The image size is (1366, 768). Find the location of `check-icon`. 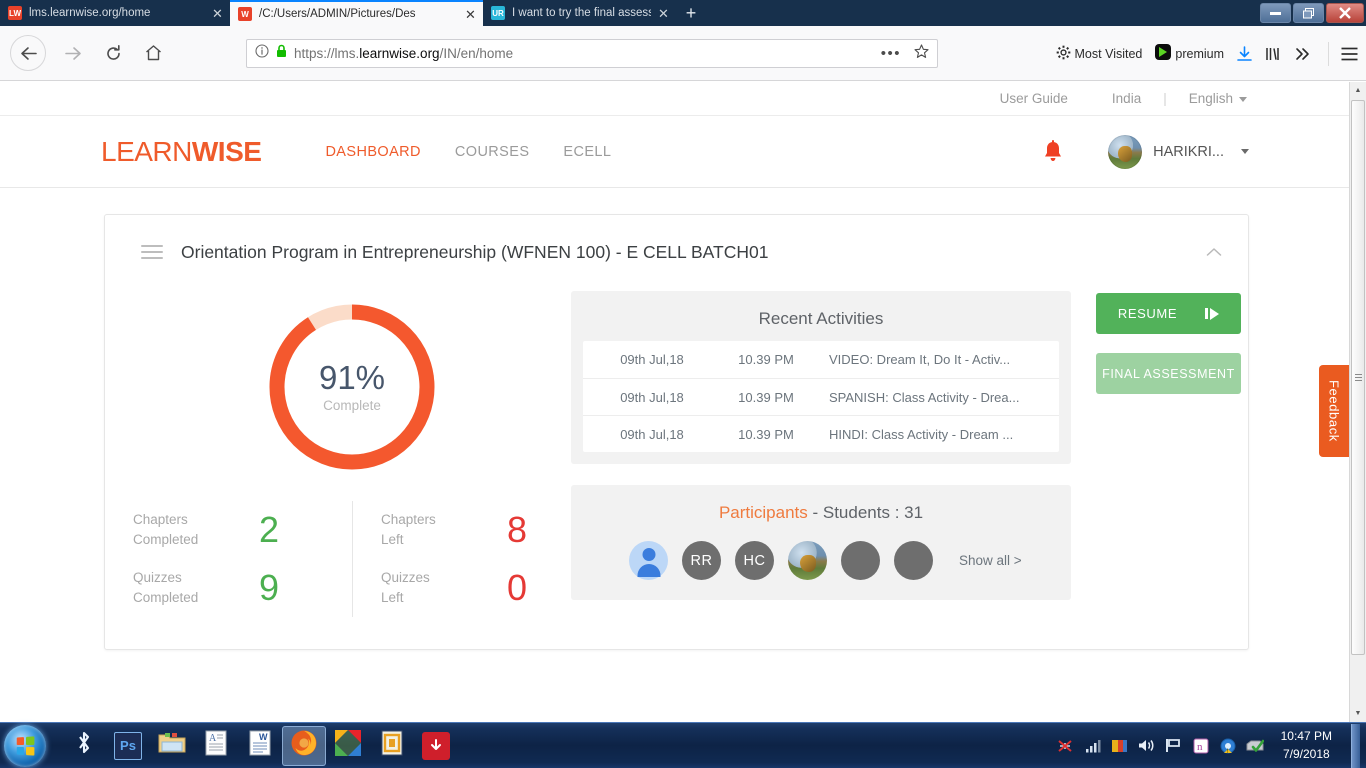

check-icon is located at coordinates (1255, 746).